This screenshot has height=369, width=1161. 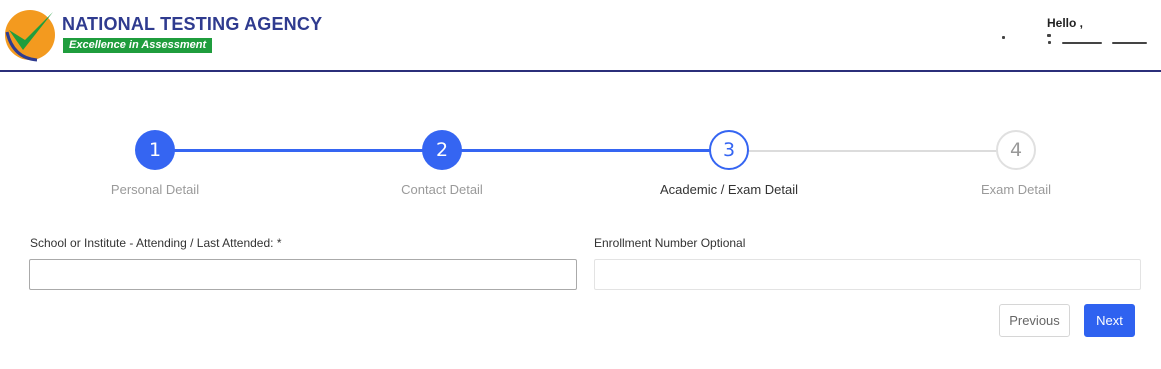 What do you see at coordinates (729, 150) in the screenshot?
I see `step-number: 3` at bounding box center [729, 150].